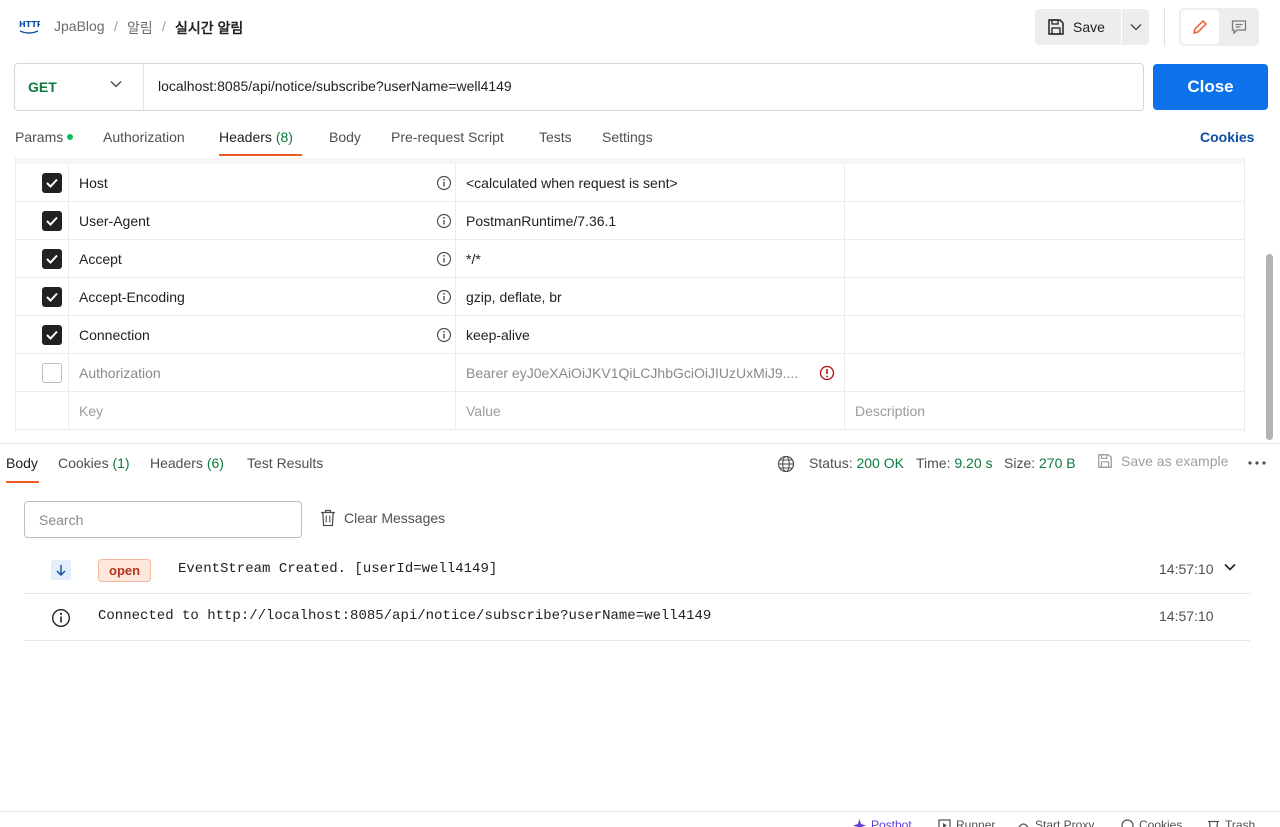  Describe the element at coordinates (1105, 461) in the screenshot. I see `save-icon` at that location.